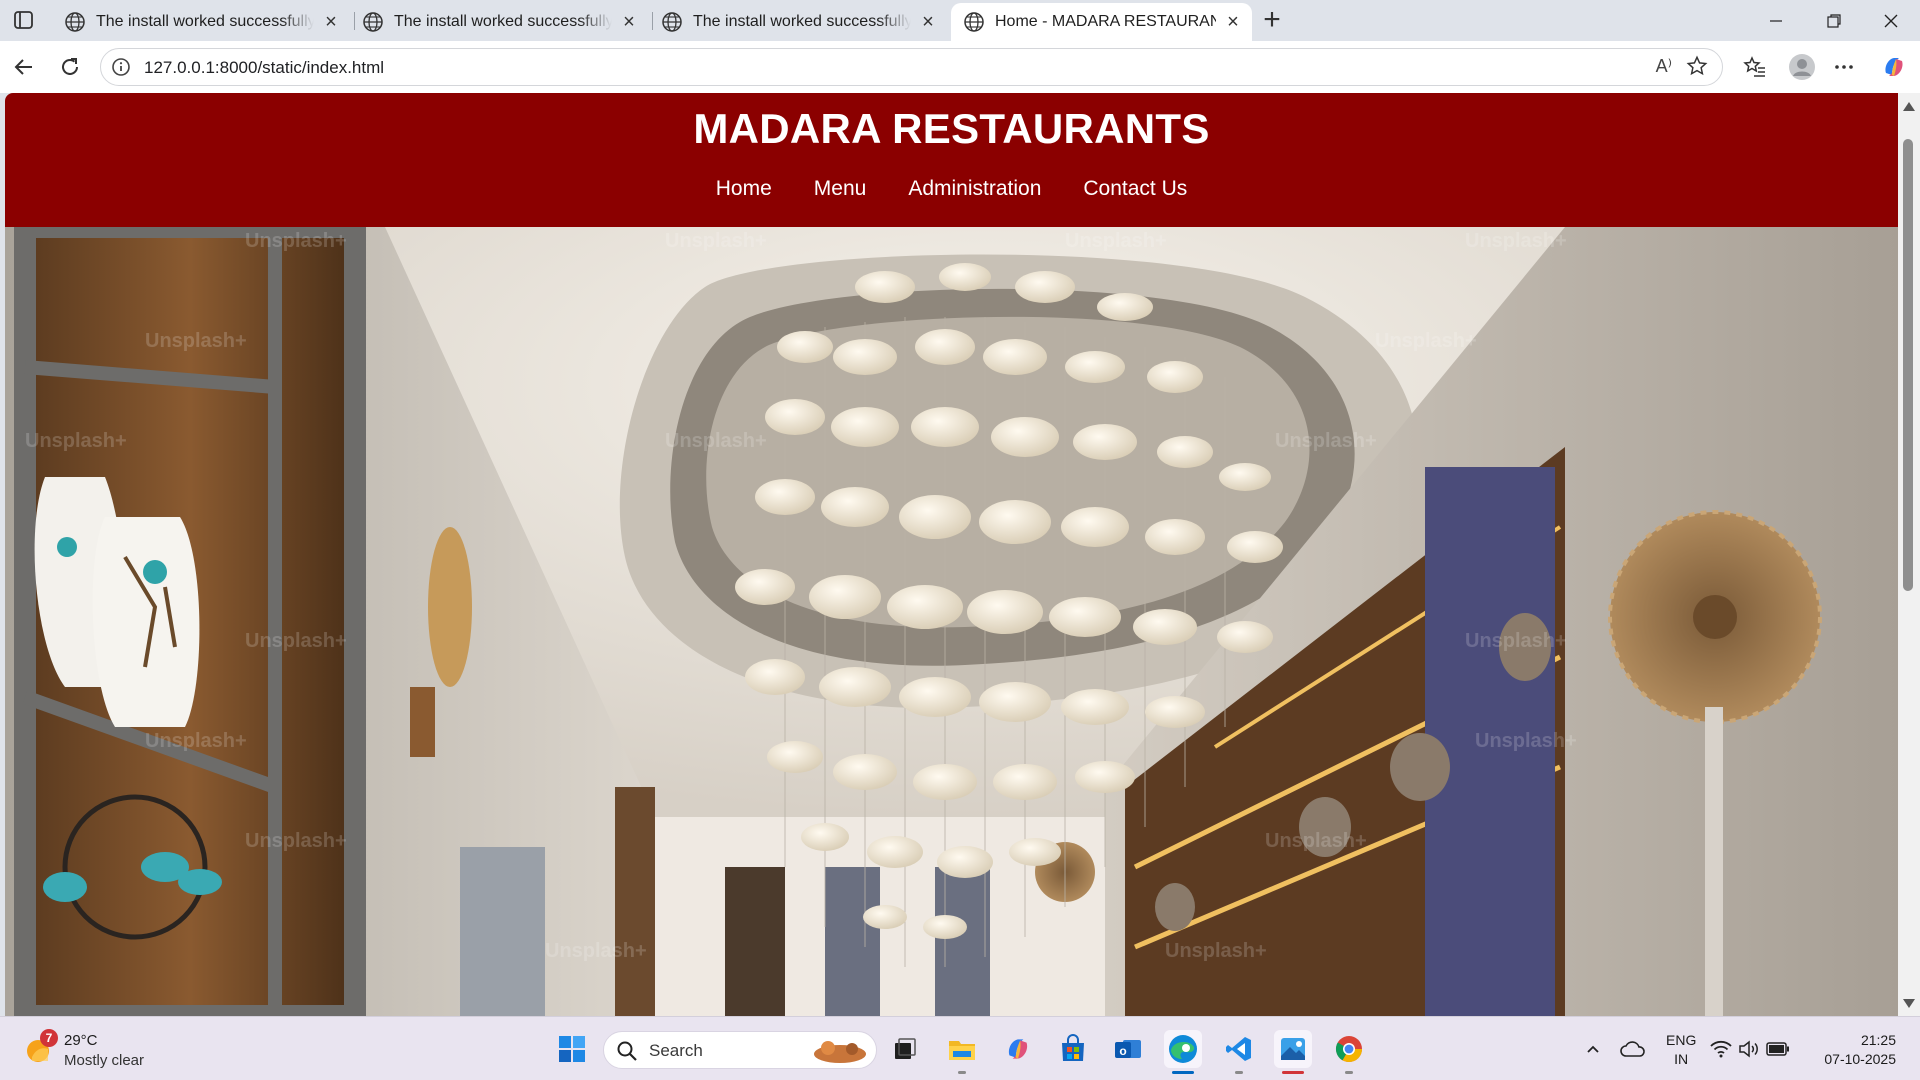  I want to click on lang-line2: IN, so click(1681, 1059).